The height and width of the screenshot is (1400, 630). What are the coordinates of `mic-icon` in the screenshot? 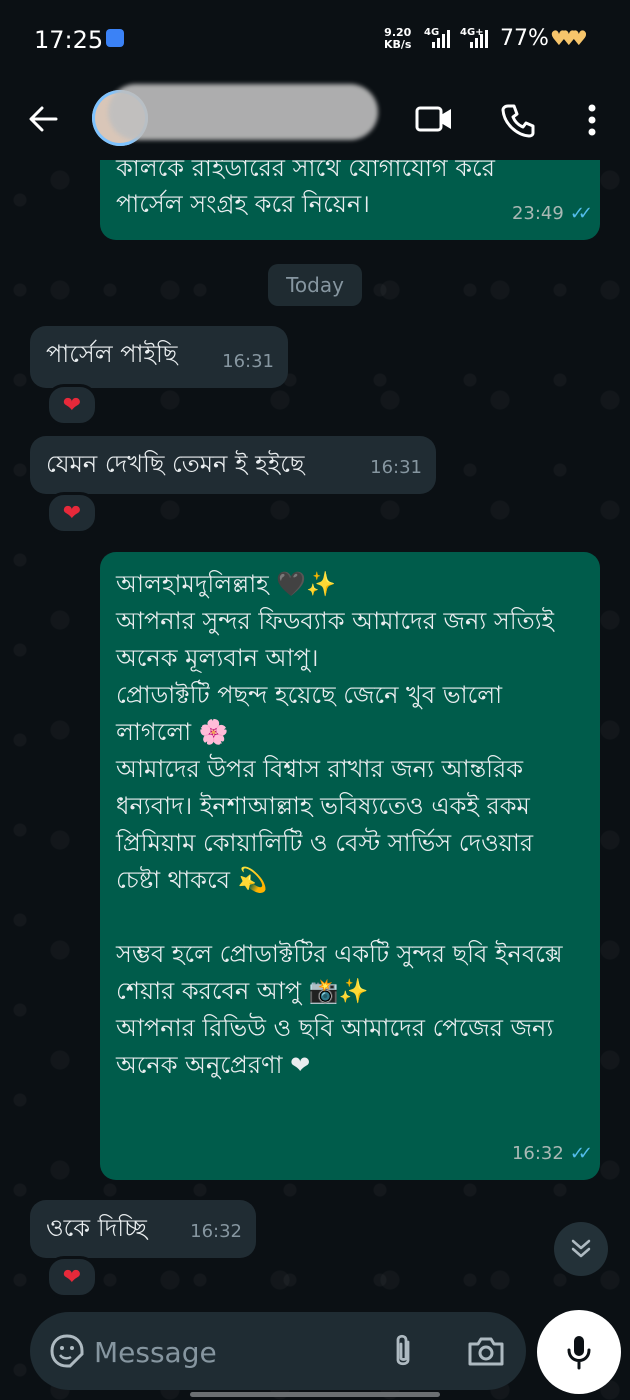 It's located at (579, 1353).